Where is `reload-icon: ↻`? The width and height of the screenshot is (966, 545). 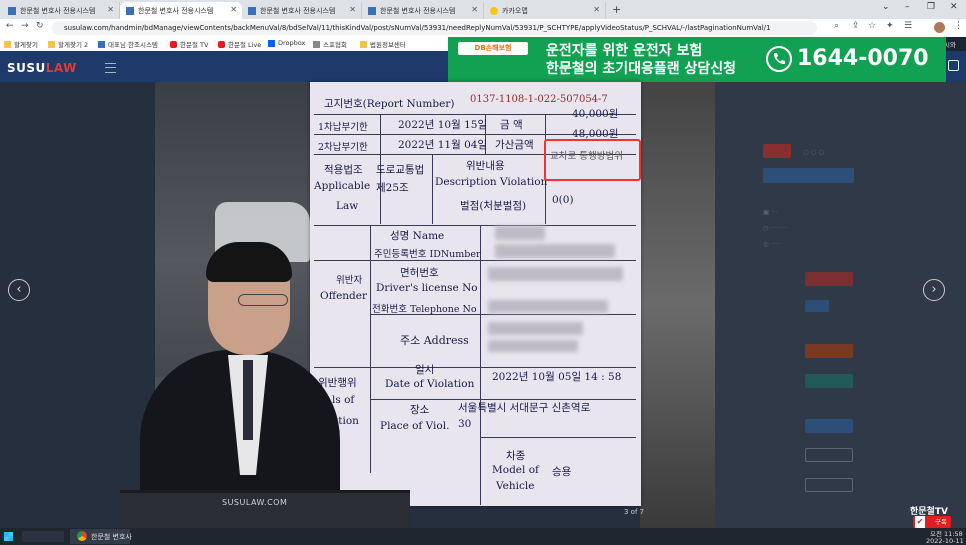 reload-icon: ↻ is located at coordinates (40, 26).